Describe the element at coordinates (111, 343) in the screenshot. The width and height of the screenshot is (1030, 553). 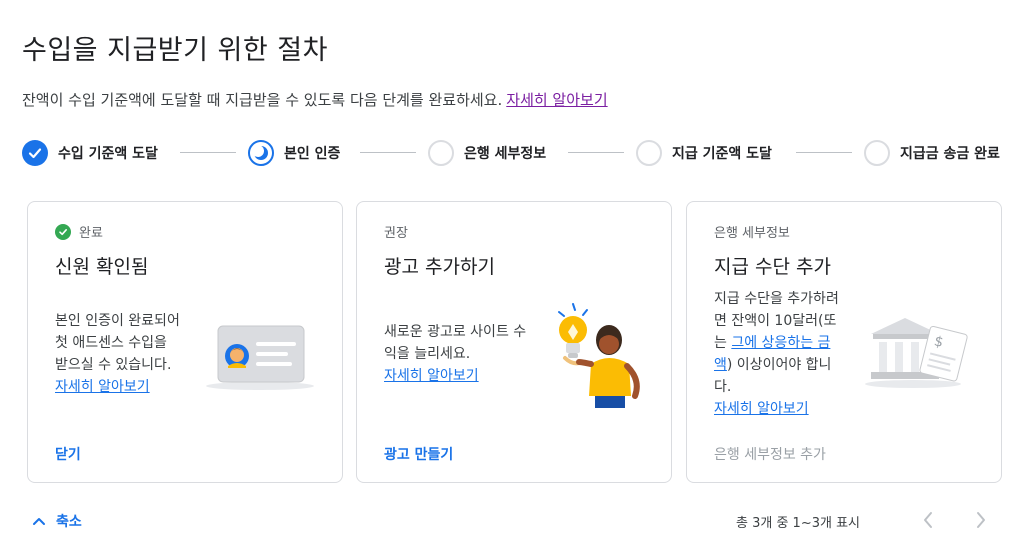
I see `body-line: 첫 애드센스 수입을` at that location.